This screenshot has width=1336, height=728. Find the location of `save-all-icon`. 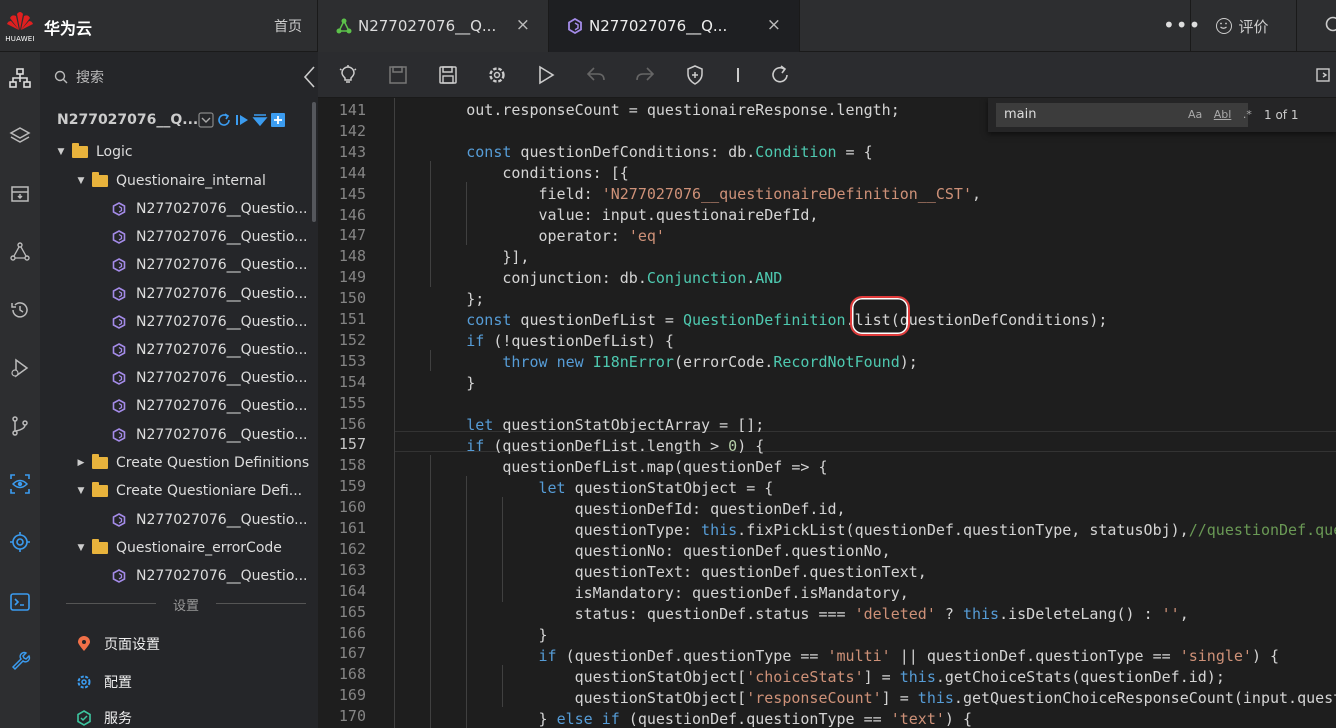

save-all-icon is located at coordinates (448, 75).